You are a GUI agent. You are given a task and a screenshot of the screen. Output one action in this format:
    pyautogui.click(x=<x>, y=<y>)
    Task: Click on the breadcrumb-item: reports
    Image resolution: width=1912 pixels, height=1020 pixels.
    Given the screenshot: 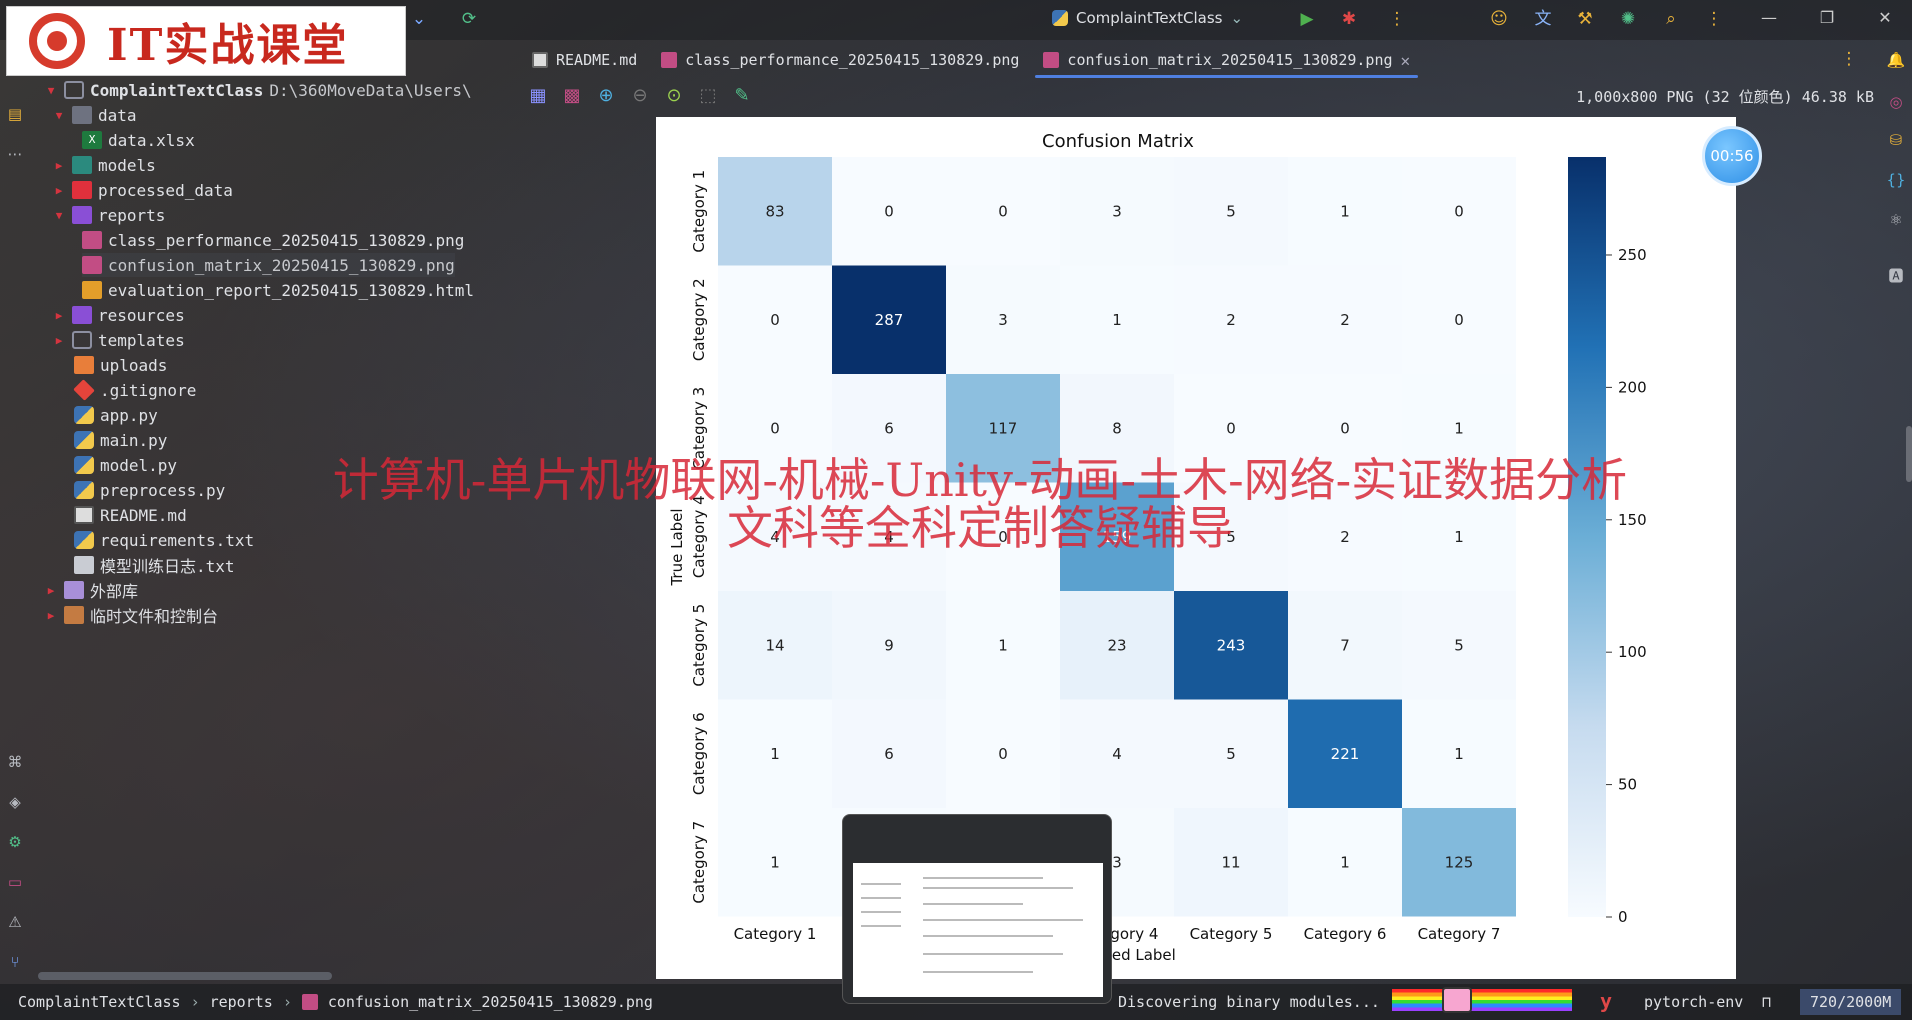 What is the action you would take?
    pyautogui.click(x=241, y=1002)
    